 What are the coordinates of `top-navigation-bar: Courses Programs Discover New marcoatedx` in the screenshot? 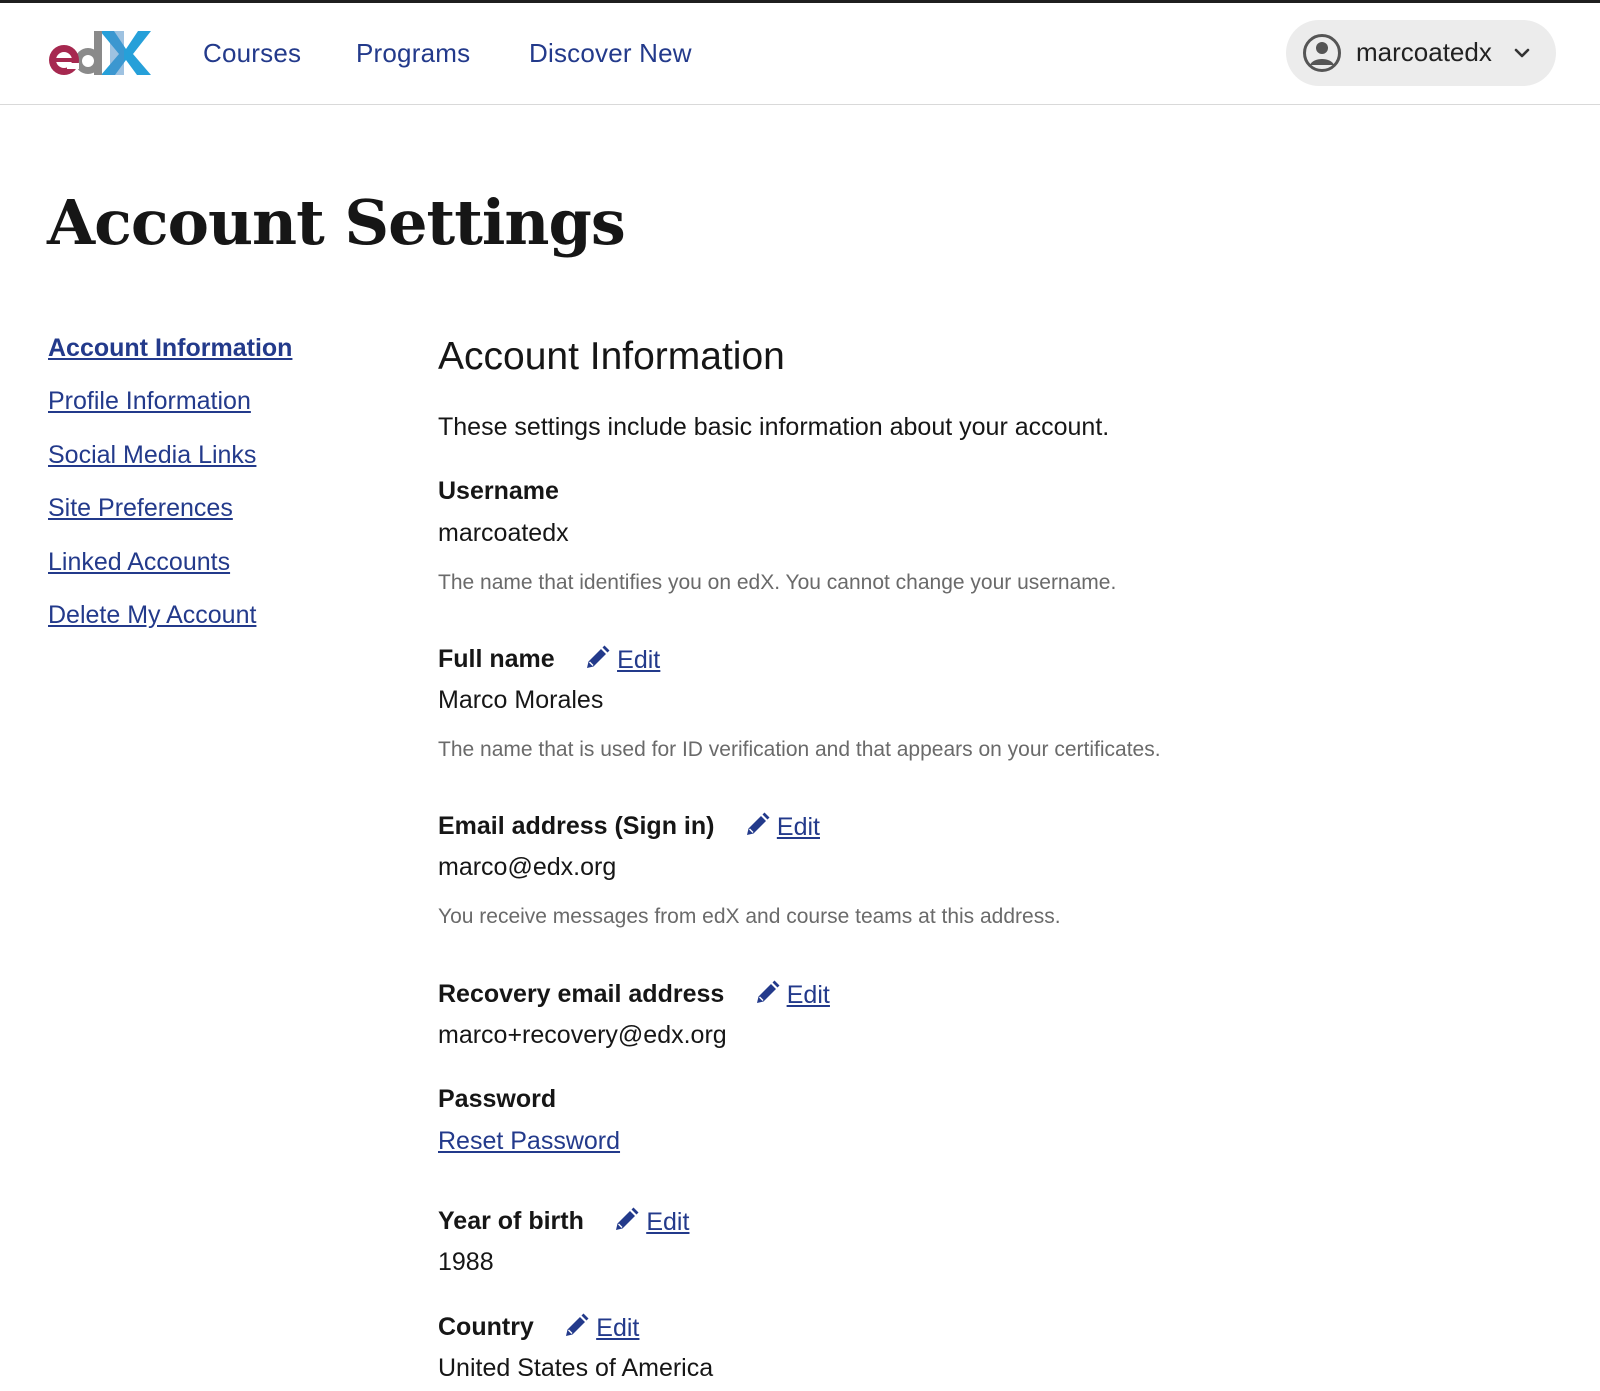 It's located at (800, 54).